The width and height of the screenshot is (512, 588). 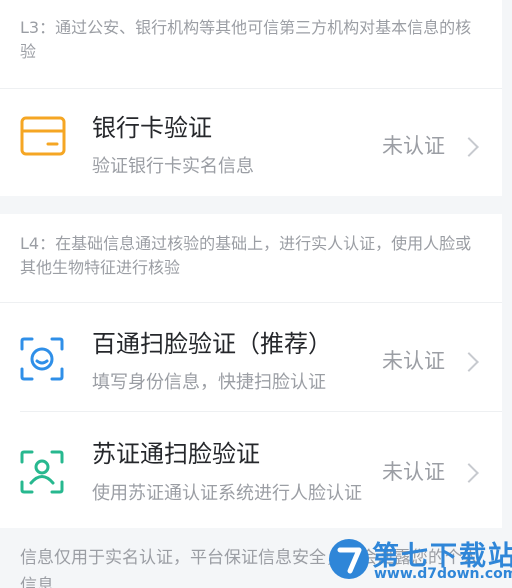 What do you see at coordinates (251, 52) in the screenshot?
I see `l3-description: L3：通过公安、银行机构等其他可信第三方机构对基本信息的核验` at bounding box center [251, 52].